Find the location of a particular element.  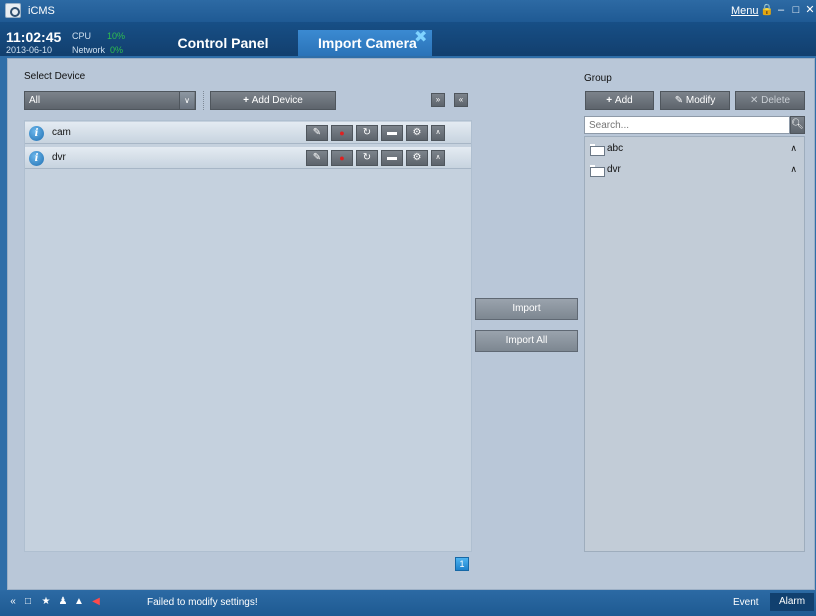

cpu-value: 10% is located at coordinates (116, 36).